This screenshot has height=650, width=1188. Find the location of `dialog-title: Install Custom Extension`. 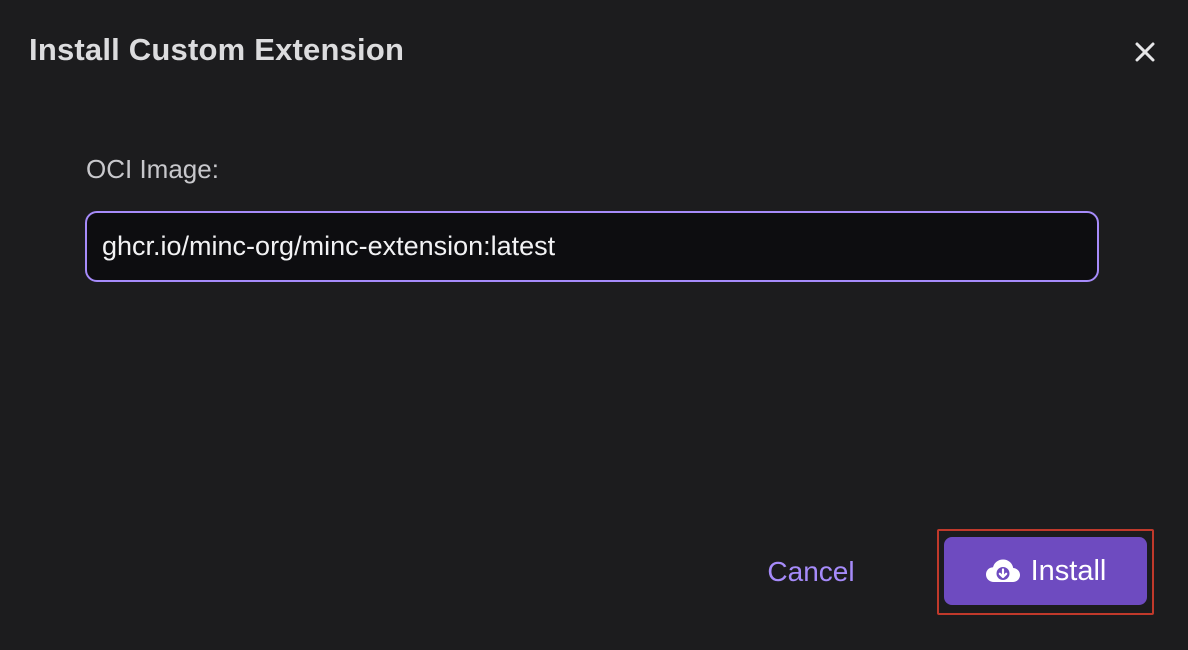

dialog-title: Install Custom Extension is located at coordinates (217, 49).